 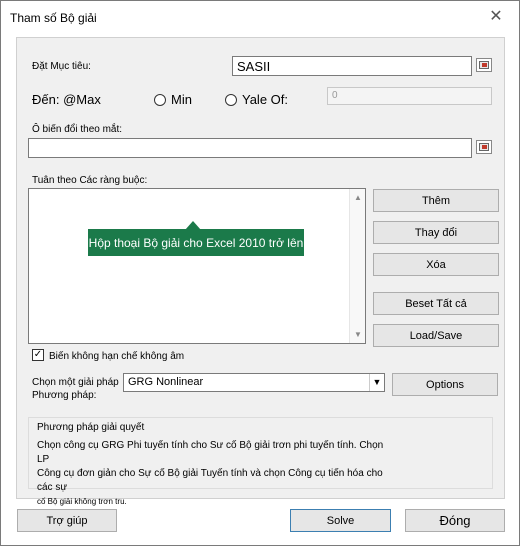 I want to click on constraints-scrollbar: ▲ ▼, so click(x=357, y=266).